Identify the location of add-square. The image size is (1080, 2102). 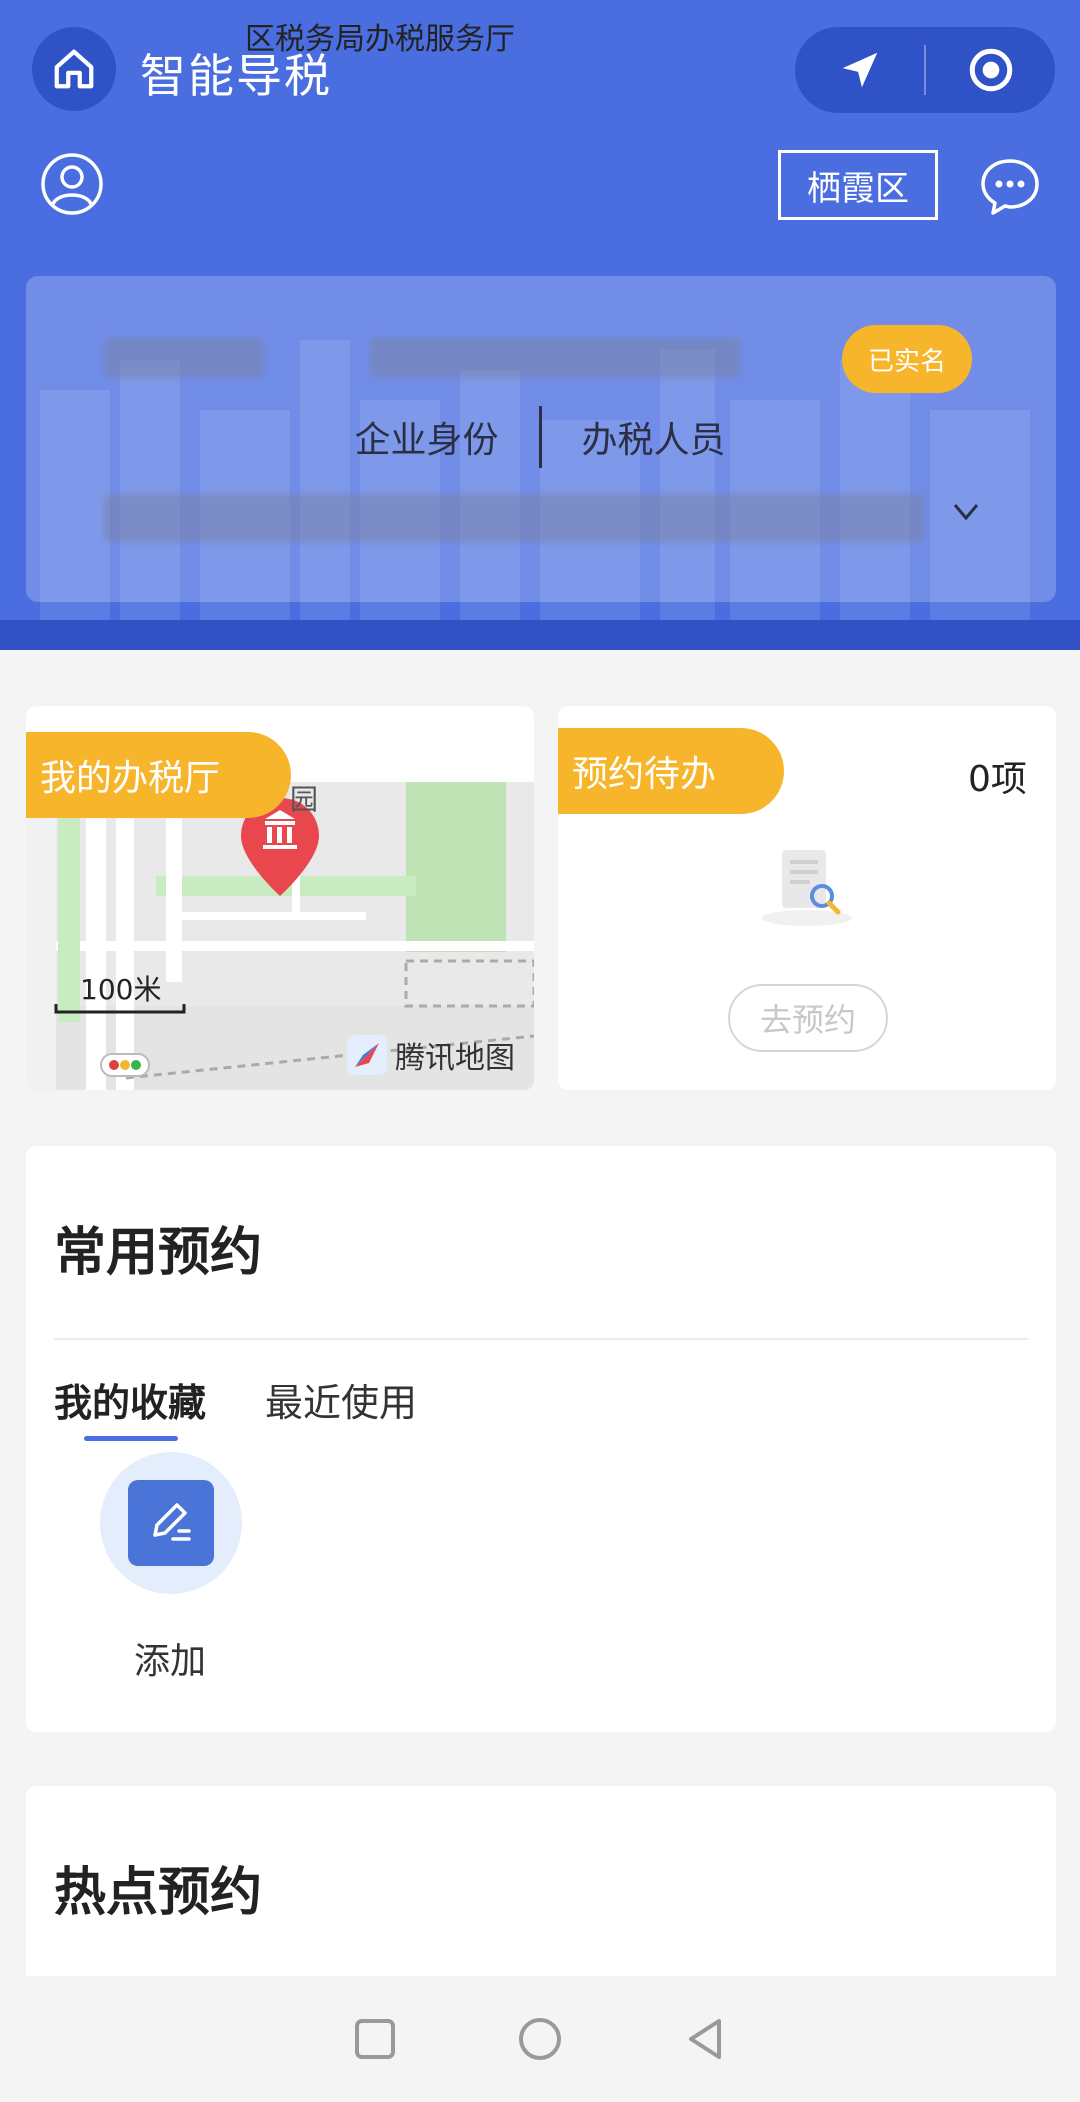
(171, 1523).